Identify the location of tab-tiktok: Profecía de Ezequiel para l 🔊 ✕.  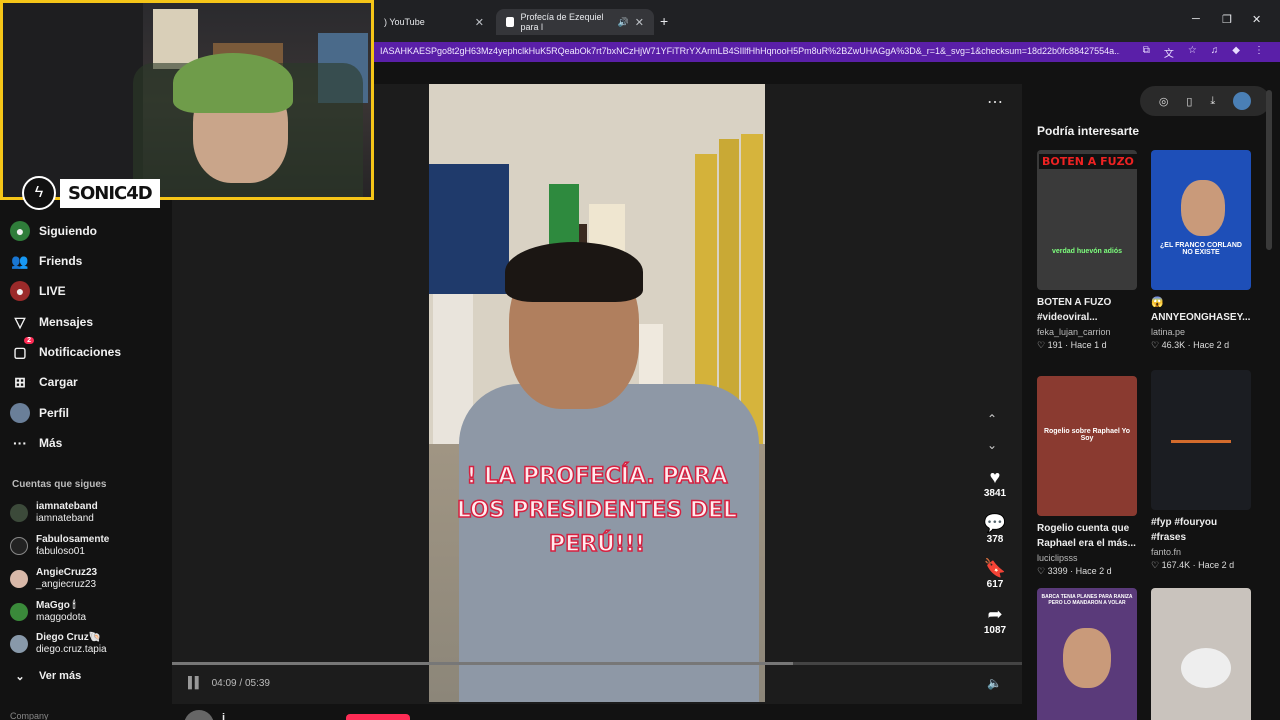
(575, 22).